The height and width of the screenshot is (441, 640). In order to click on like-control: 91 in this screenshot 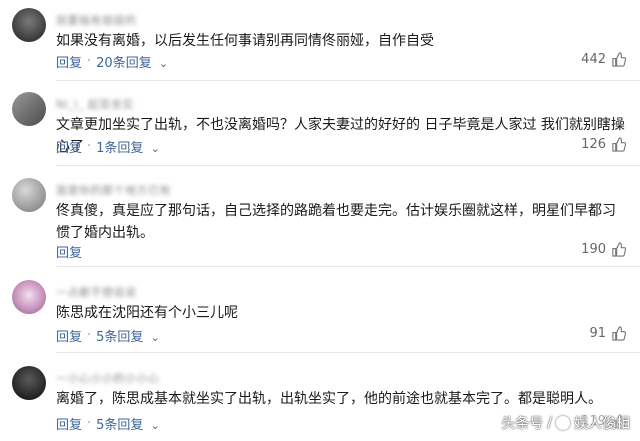, I will do `click(607, 333)`.